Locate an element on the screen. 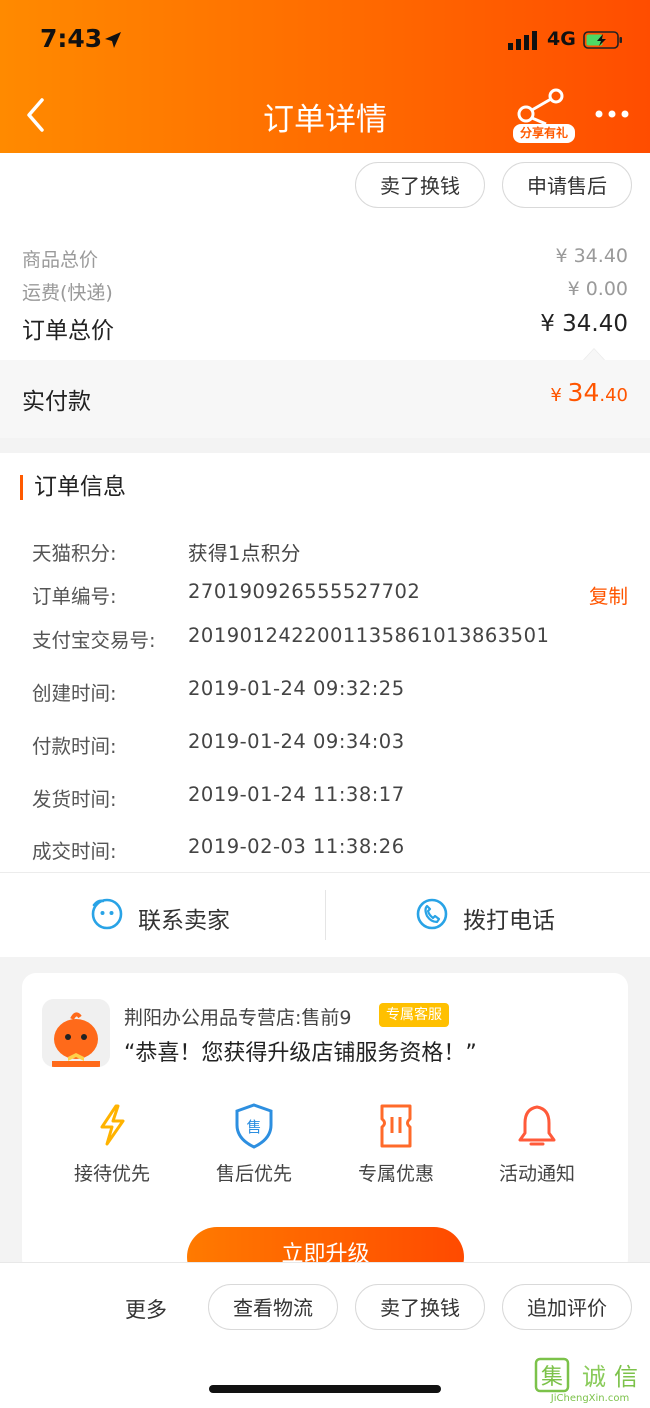 The width and height of the screenshot is (650, 1408). goods-total-row: 商品总价 ¥ 34.40 is located at coordinates (325, 259).